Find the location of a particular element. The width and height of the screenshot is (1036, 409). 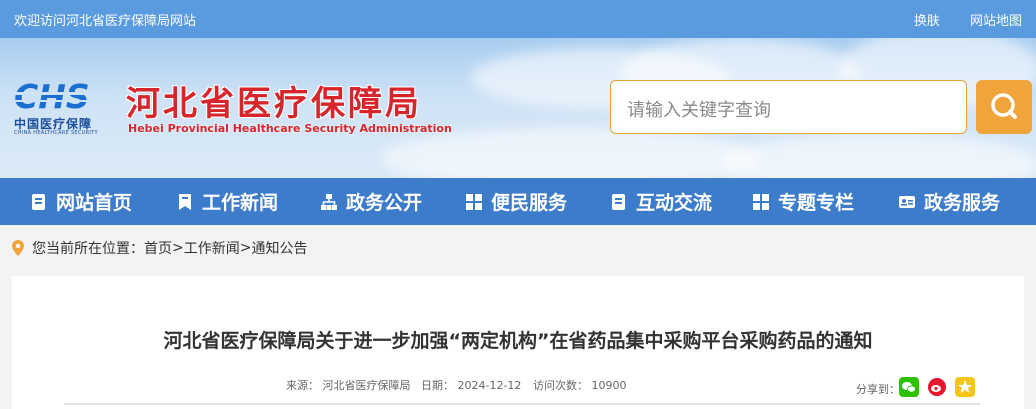

visits-label: 访问次数： is located at coordinates (560, 385).